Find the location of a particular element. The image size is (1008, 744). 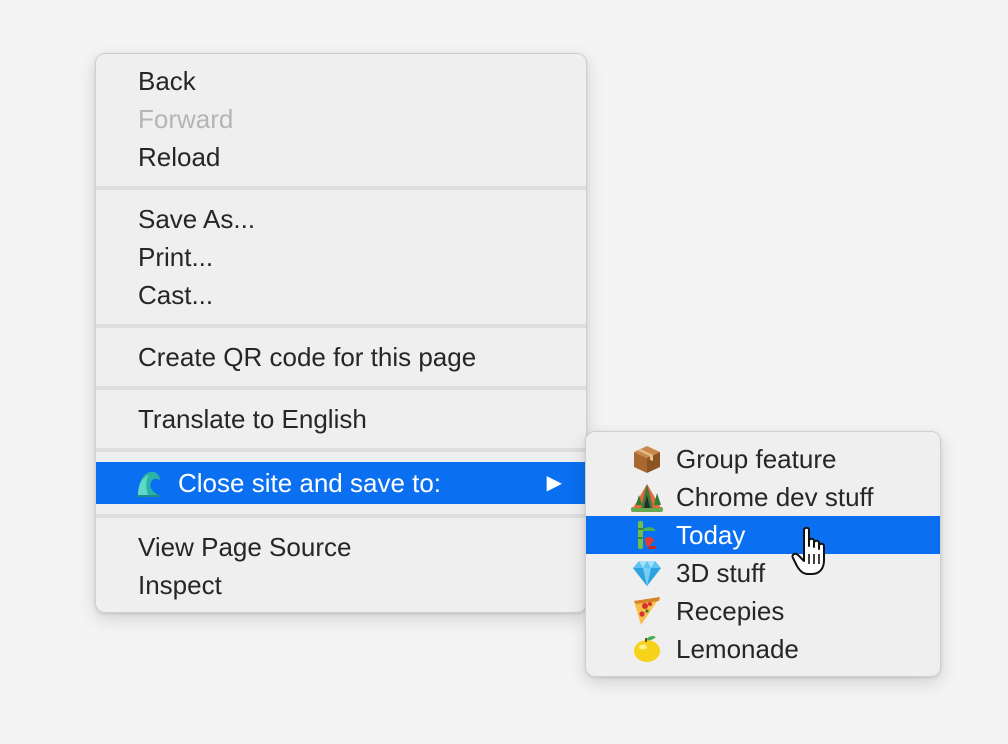

menu-item-label: Close site and save to: is located at coordinates (310, 483).